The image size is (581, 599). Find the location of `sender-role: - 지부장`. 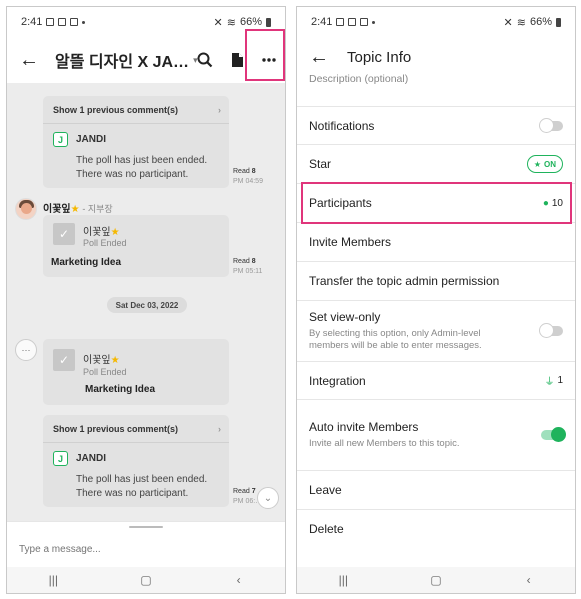

sender-role: - 지부장 is located at coordinates (97, 209).